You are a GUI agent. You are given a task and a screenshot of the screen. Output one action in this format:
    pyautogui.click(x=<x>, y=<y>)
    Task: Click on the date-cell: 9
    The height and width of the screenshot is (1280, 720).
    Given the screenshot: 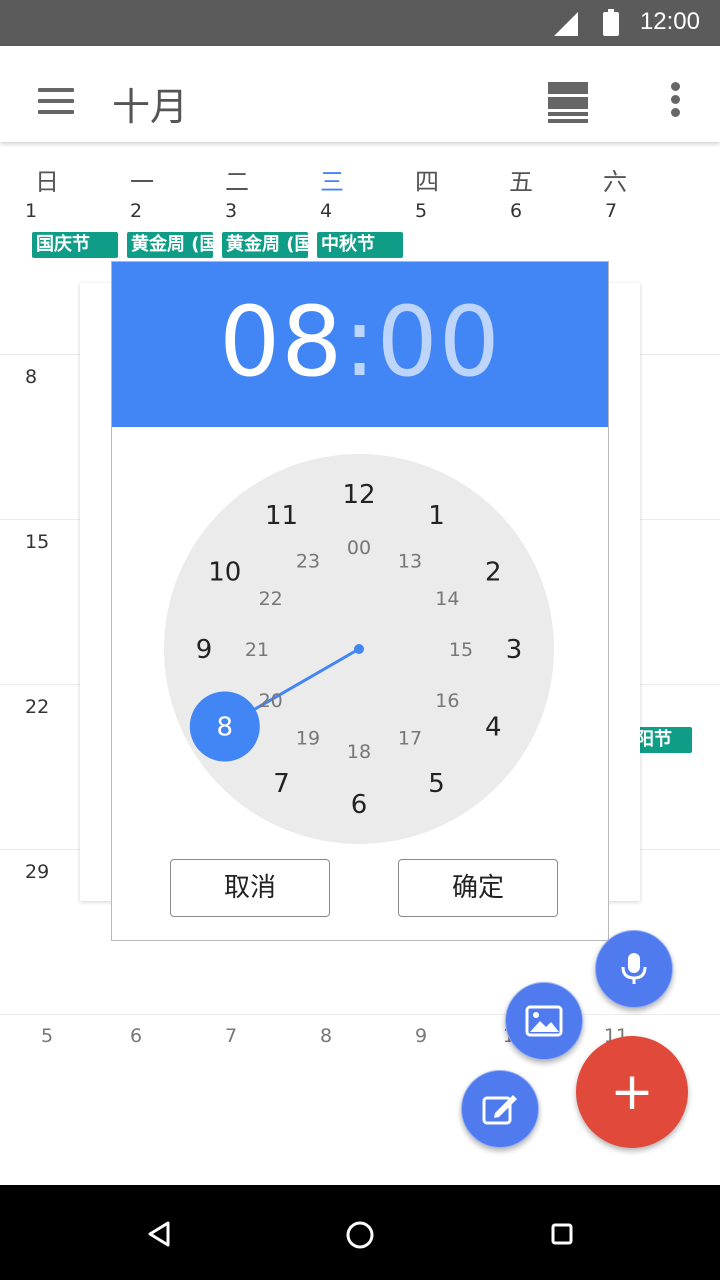 What is the action you would take?
    pyautogui.click(x=421, y=1036)
    